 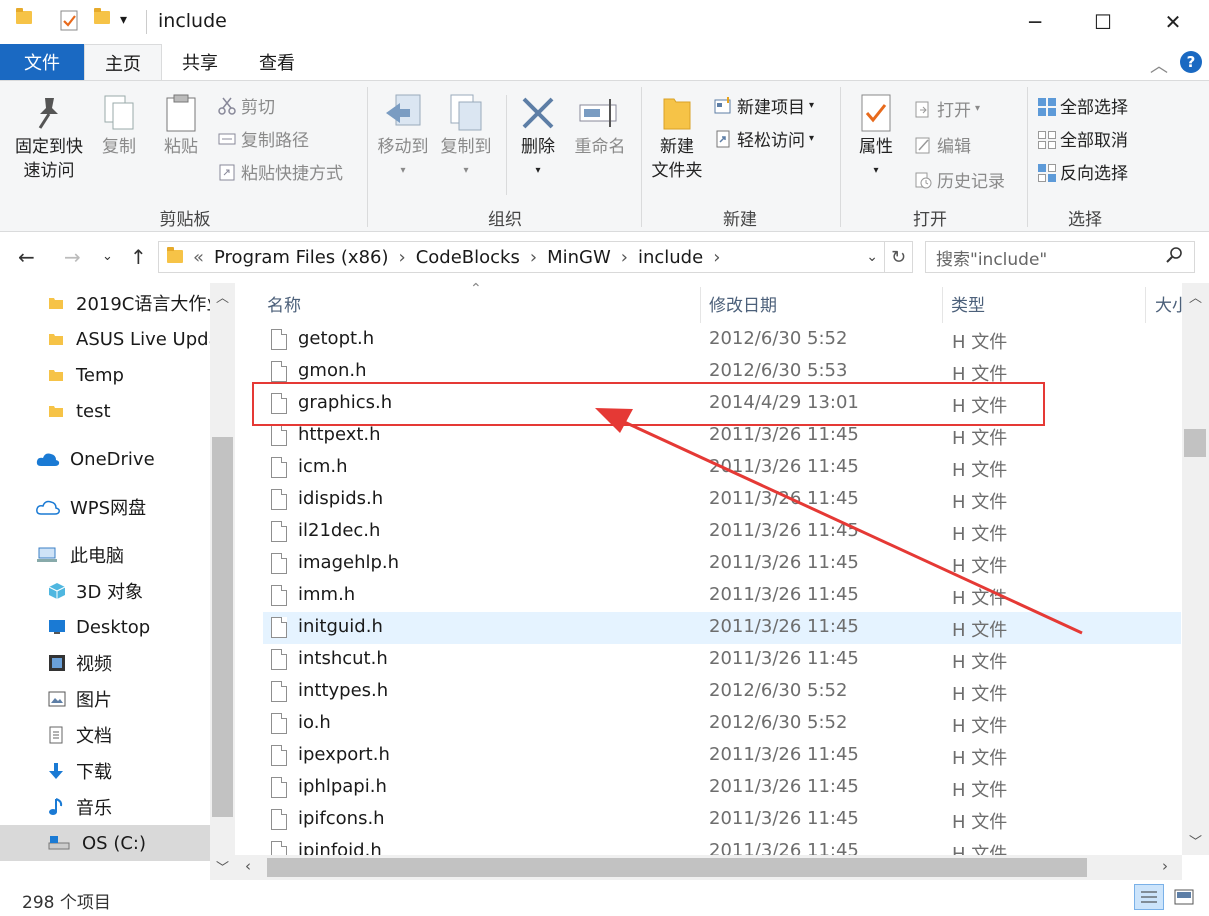 I want to click on new-item-button: 新建项目 ▾, so click(x=764, y=105).